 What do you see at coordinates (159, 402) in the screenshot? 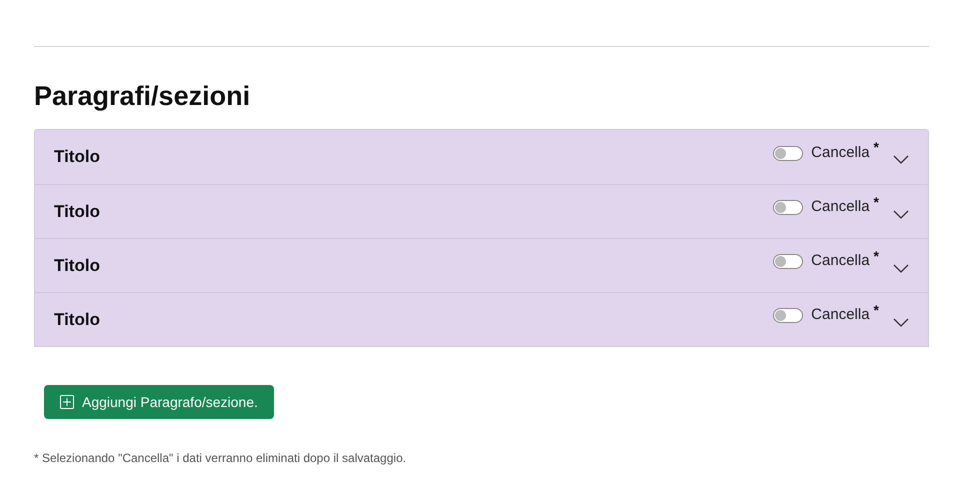
I see `add-section-button: Aggiungi Paragrafo/sezione.` at bounding box center [159, 402].